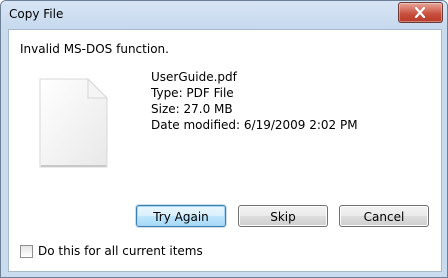 The image size is (448, 278). Describe the element at coordinates (26, 251) in the screenshot. I see `apply-to-all-checkbox` at that location.